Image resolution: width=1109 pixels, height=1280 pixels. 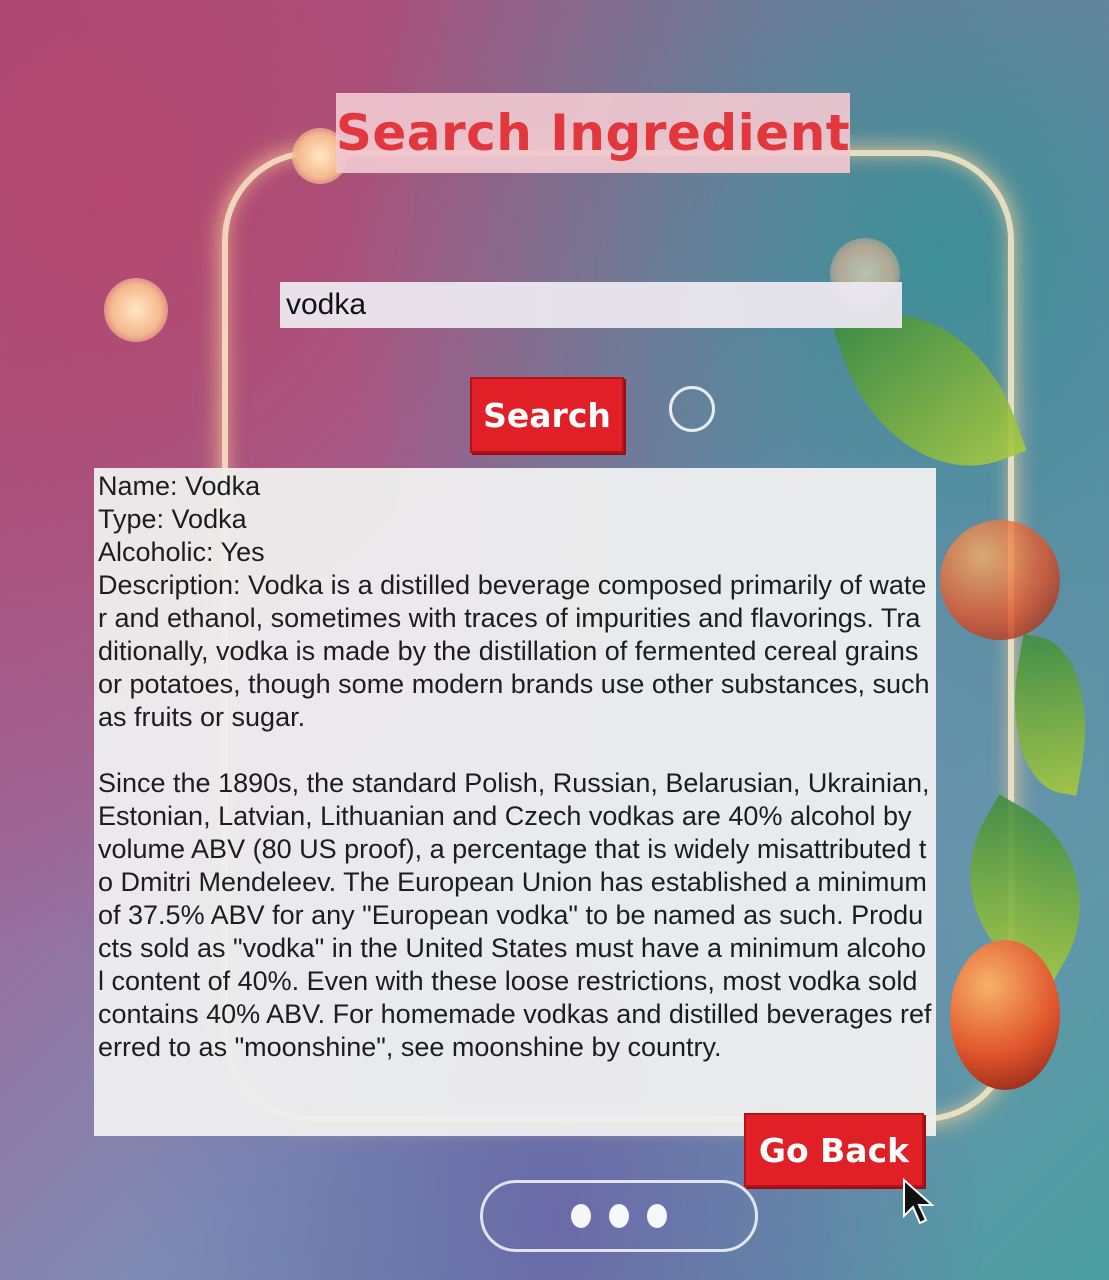 I want to click on mouse-cursor-icon, so click(x=919, y=1201).